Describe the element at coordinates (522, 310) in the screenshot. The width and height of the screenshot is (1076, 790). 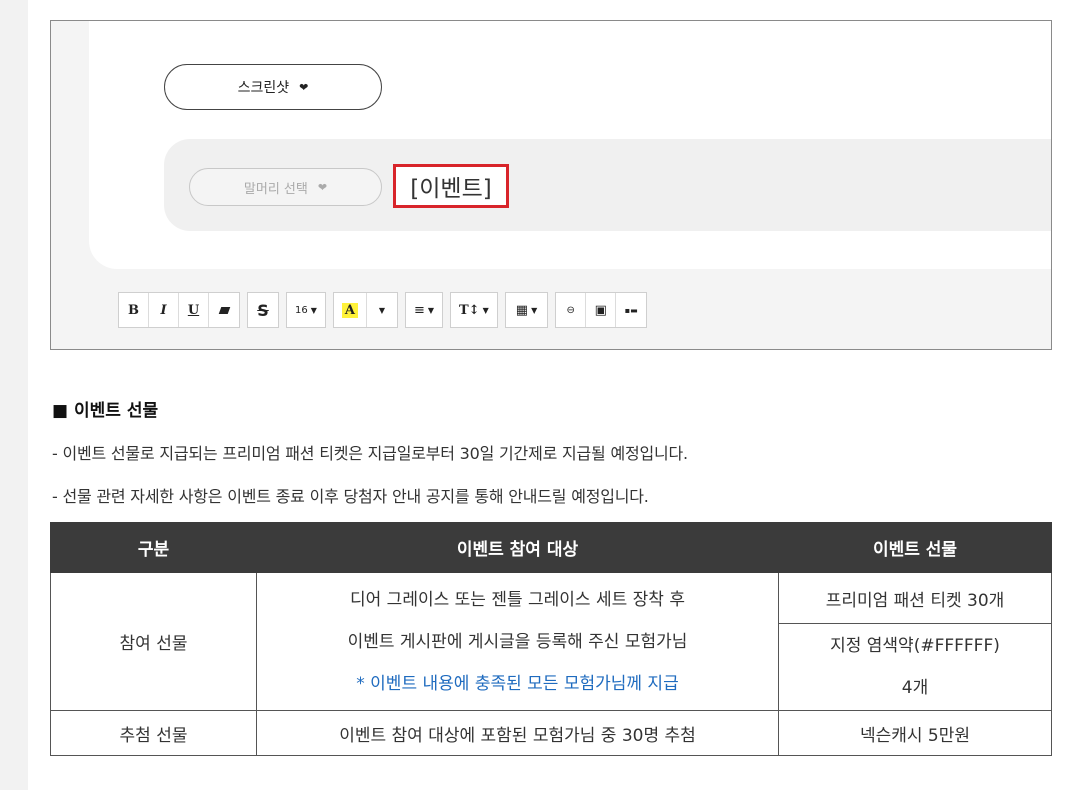
I see `table-icon: ▦` at that location.